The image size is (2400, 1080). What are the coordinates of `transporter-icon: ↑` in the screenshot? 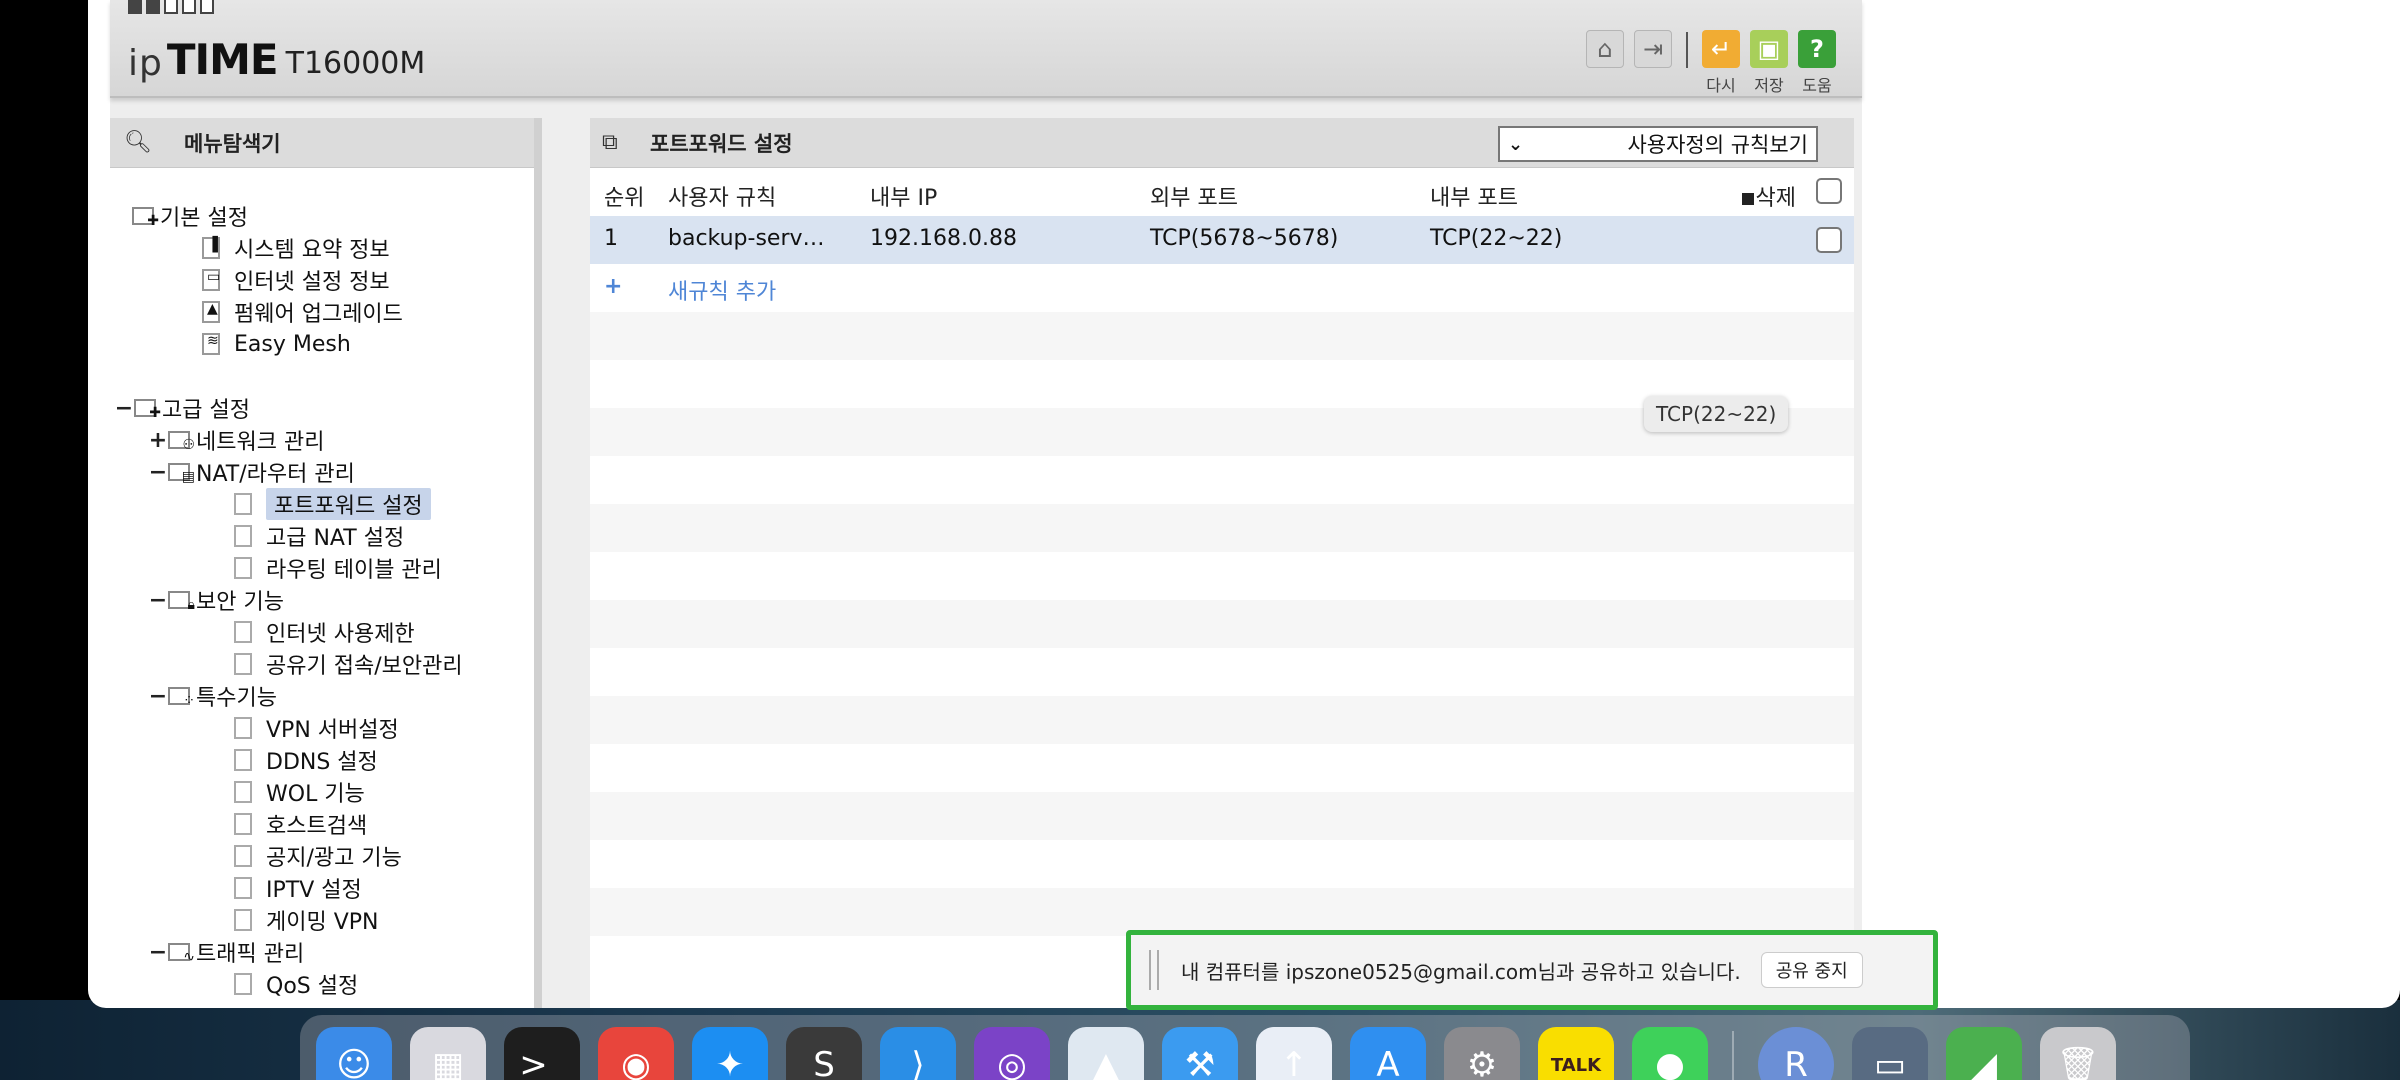 It's located at (1294, 1053).